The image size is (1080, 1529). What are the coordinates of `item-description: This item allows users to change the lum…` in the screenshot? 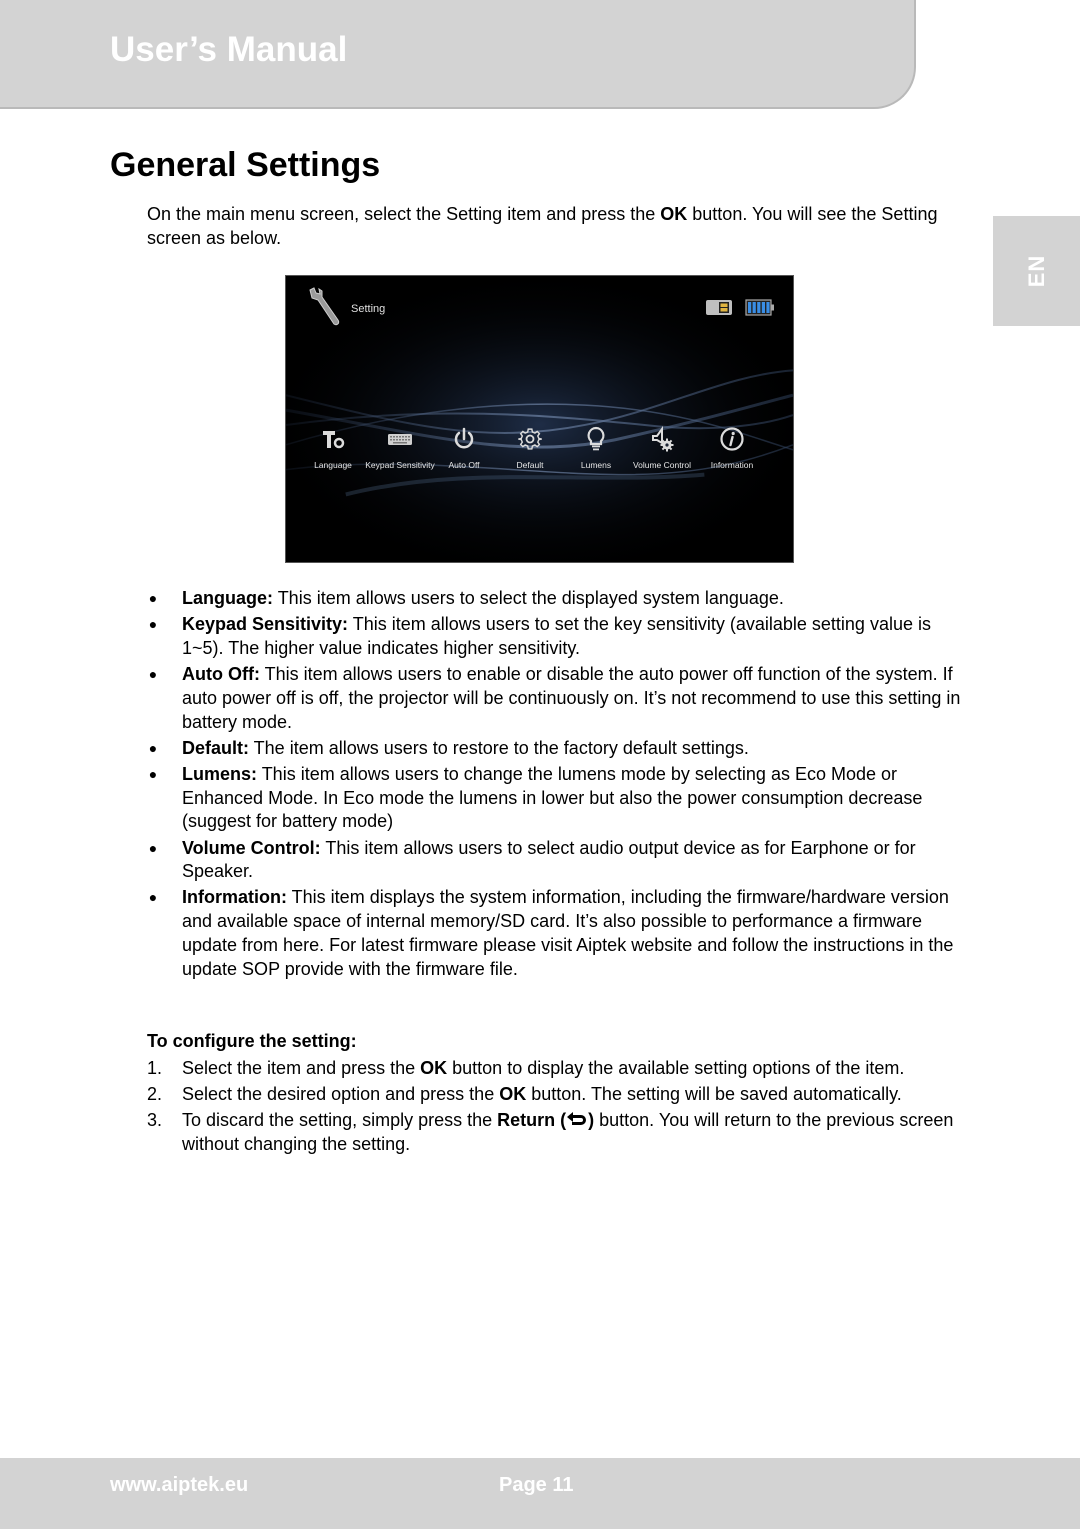 It's located at (552, 797).